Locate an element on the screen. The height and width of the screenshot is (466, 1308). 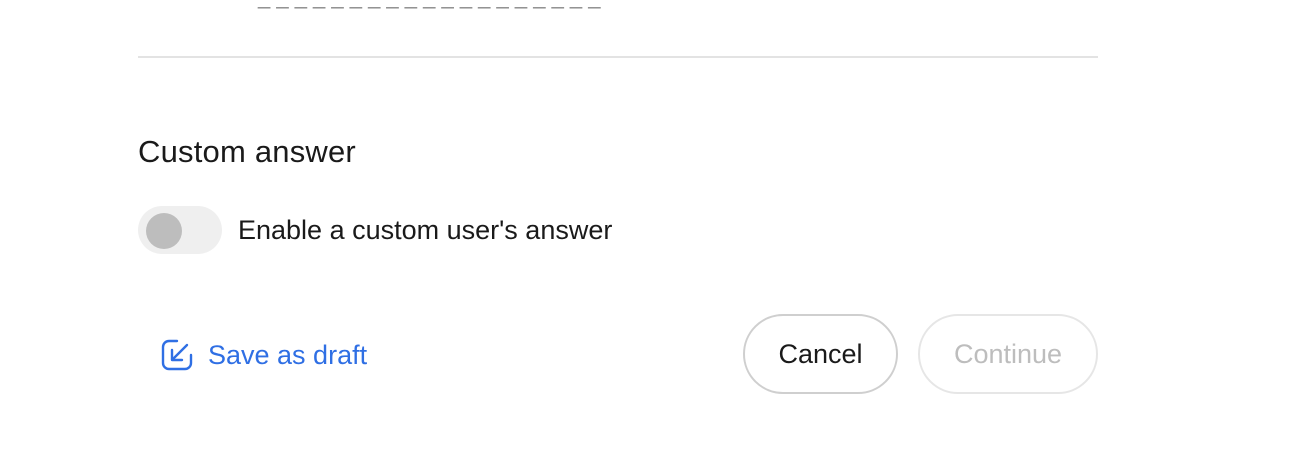
custom-answer-toggle is located at coordinates (180, 230).